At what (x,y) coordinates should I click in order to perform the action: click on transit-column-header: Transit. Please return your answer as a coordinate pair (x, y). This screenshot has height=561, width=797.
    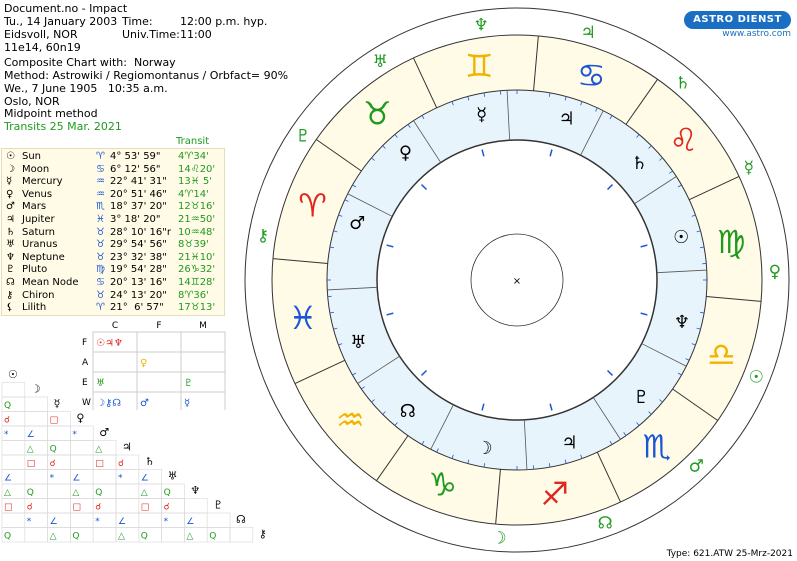
    Looking at the image, I should click on (193, 141).